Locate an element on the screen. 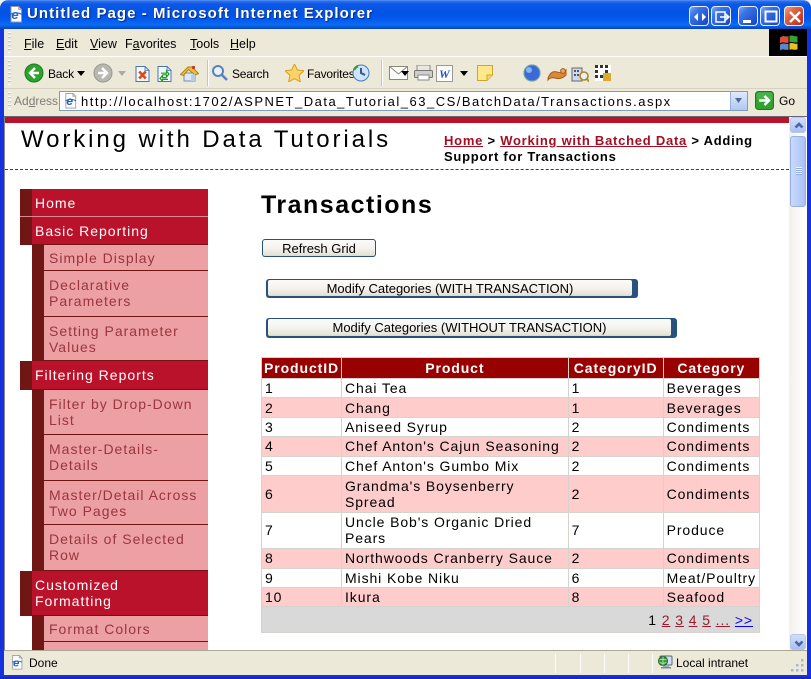 The width and height of the screenshot is (811, 679). svg-text: W is located at coordinates (445, 74).